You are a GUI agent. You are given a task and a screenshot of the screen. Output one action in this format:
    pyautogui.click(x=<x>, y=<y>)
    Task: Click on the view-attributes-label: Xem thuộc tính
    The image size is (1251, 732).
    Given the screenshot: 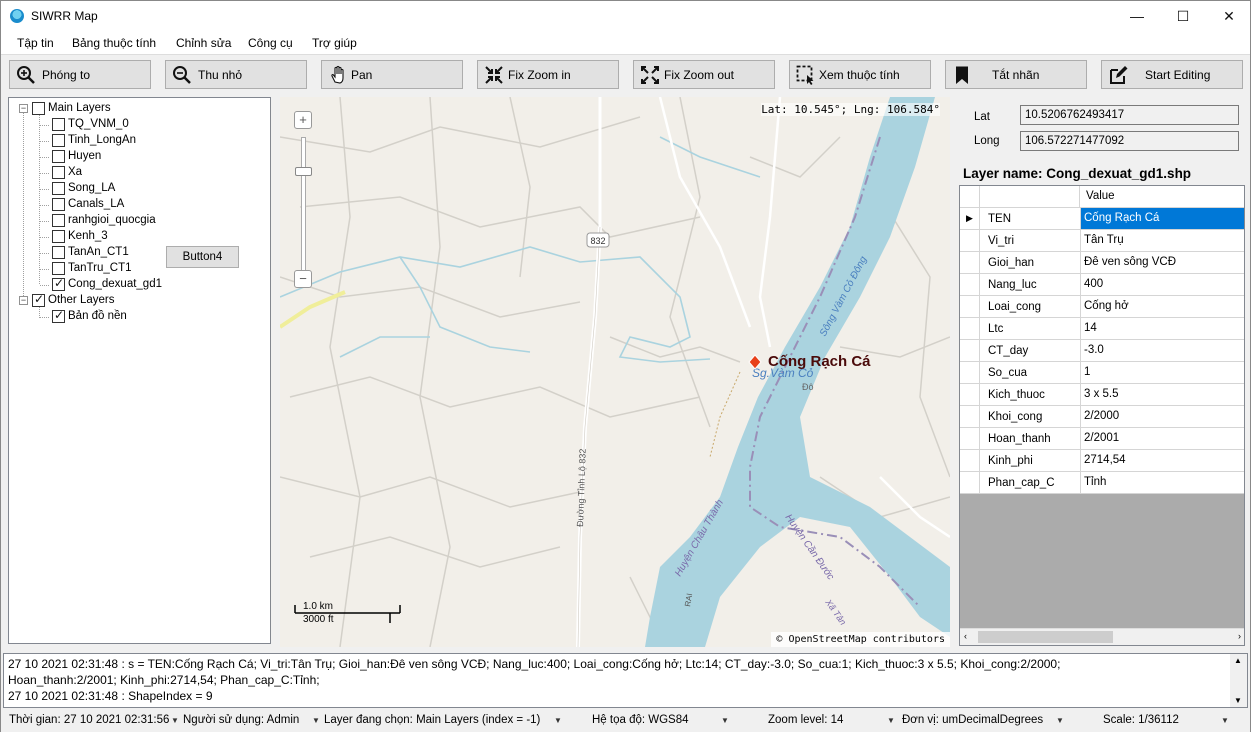 What is the action you would take?
    pyautogui.click(x=859, y=75)
    